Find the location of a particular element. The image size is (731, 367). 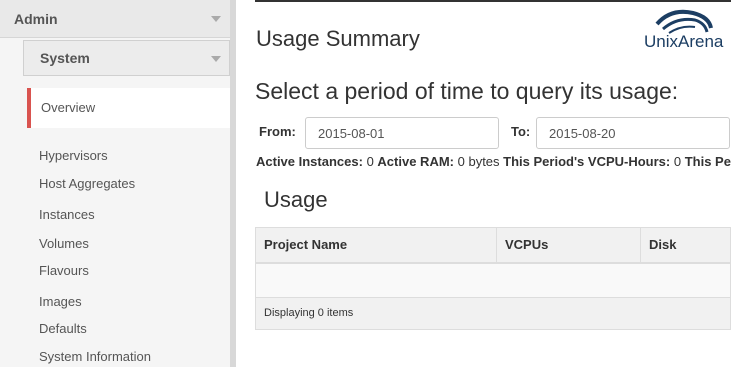

system-dashboard-header: System is located at coordinates (126, 58).